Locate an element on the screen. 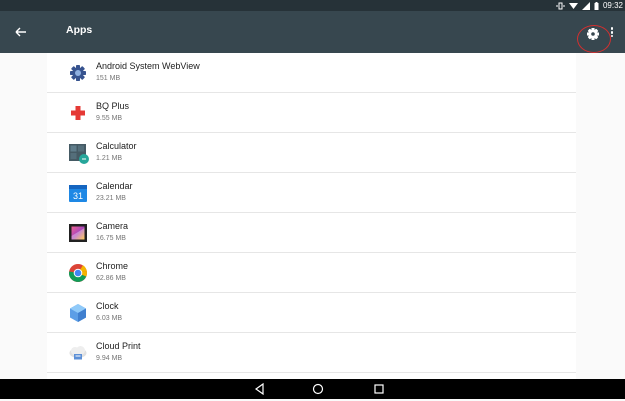 The image size is (625, 401). wifi-icon is located at coordinates (573, 5).